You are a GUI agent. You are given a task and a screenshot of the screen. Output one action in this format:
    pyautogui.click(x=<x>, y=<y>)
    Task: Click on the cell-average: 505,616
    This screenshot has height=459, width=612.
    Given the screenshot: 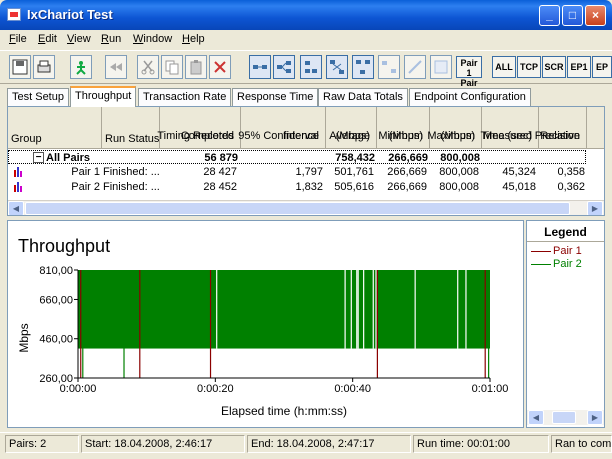 What is the action you would take?
    pyautogui.click(x=354, y=187)
    